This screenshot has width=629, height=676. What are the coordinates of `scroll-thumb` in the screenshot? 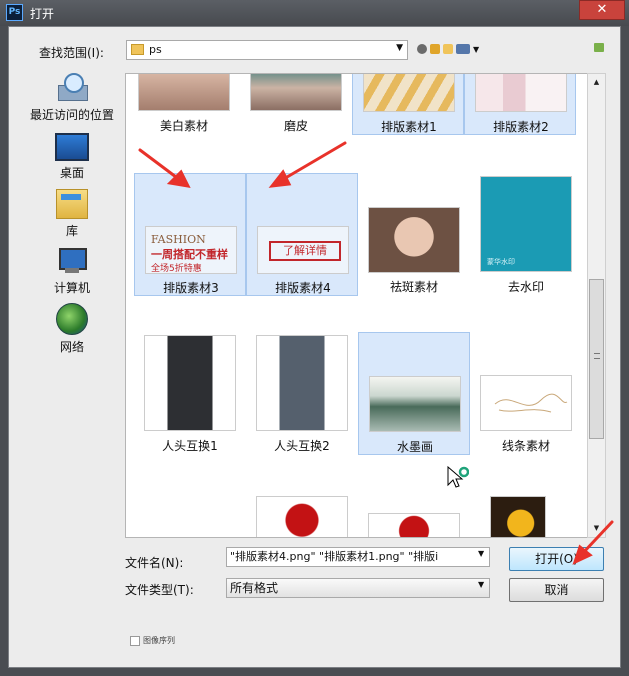 It's located at (596, 359).